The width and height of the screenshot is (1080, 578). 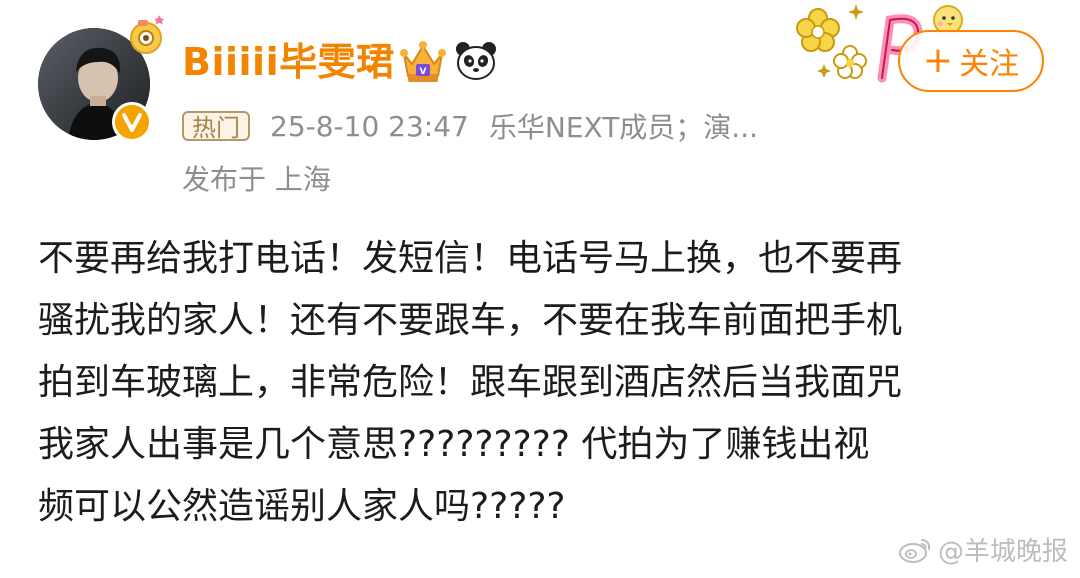 I want to click on verified-v-icon, so click(x=132, y=122).